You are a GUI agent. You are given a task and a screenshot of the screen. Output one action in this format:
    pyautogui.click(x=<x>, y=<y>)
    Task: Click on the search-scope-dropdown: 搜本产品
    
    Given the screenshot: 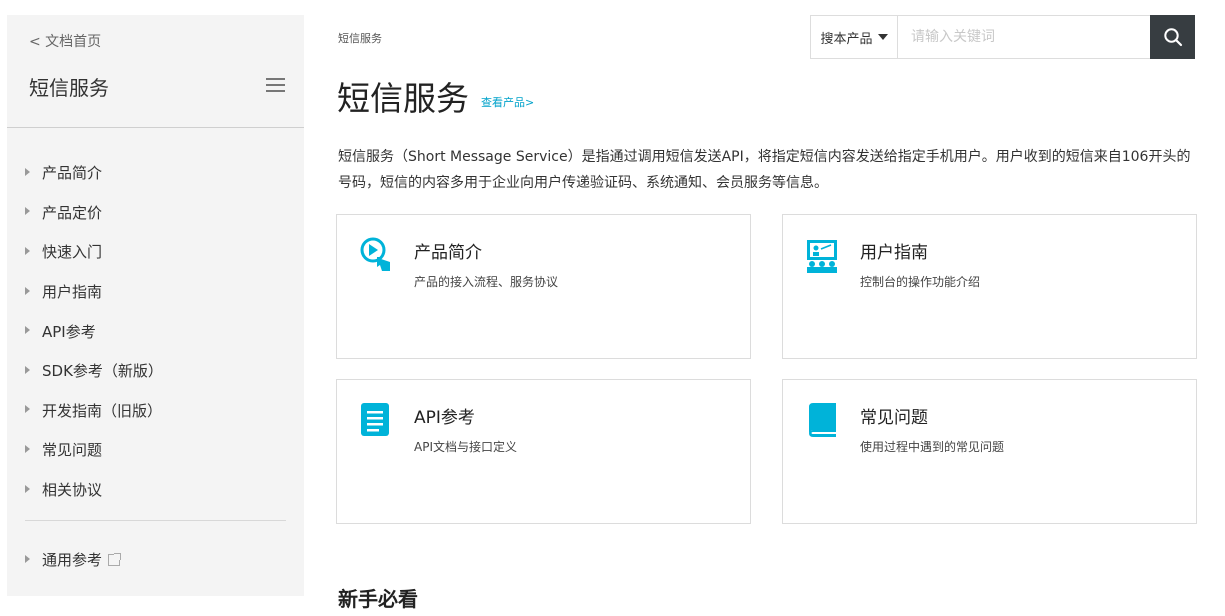 What is the action you would take?
    pyautogui.click(x=854, y=37)
    